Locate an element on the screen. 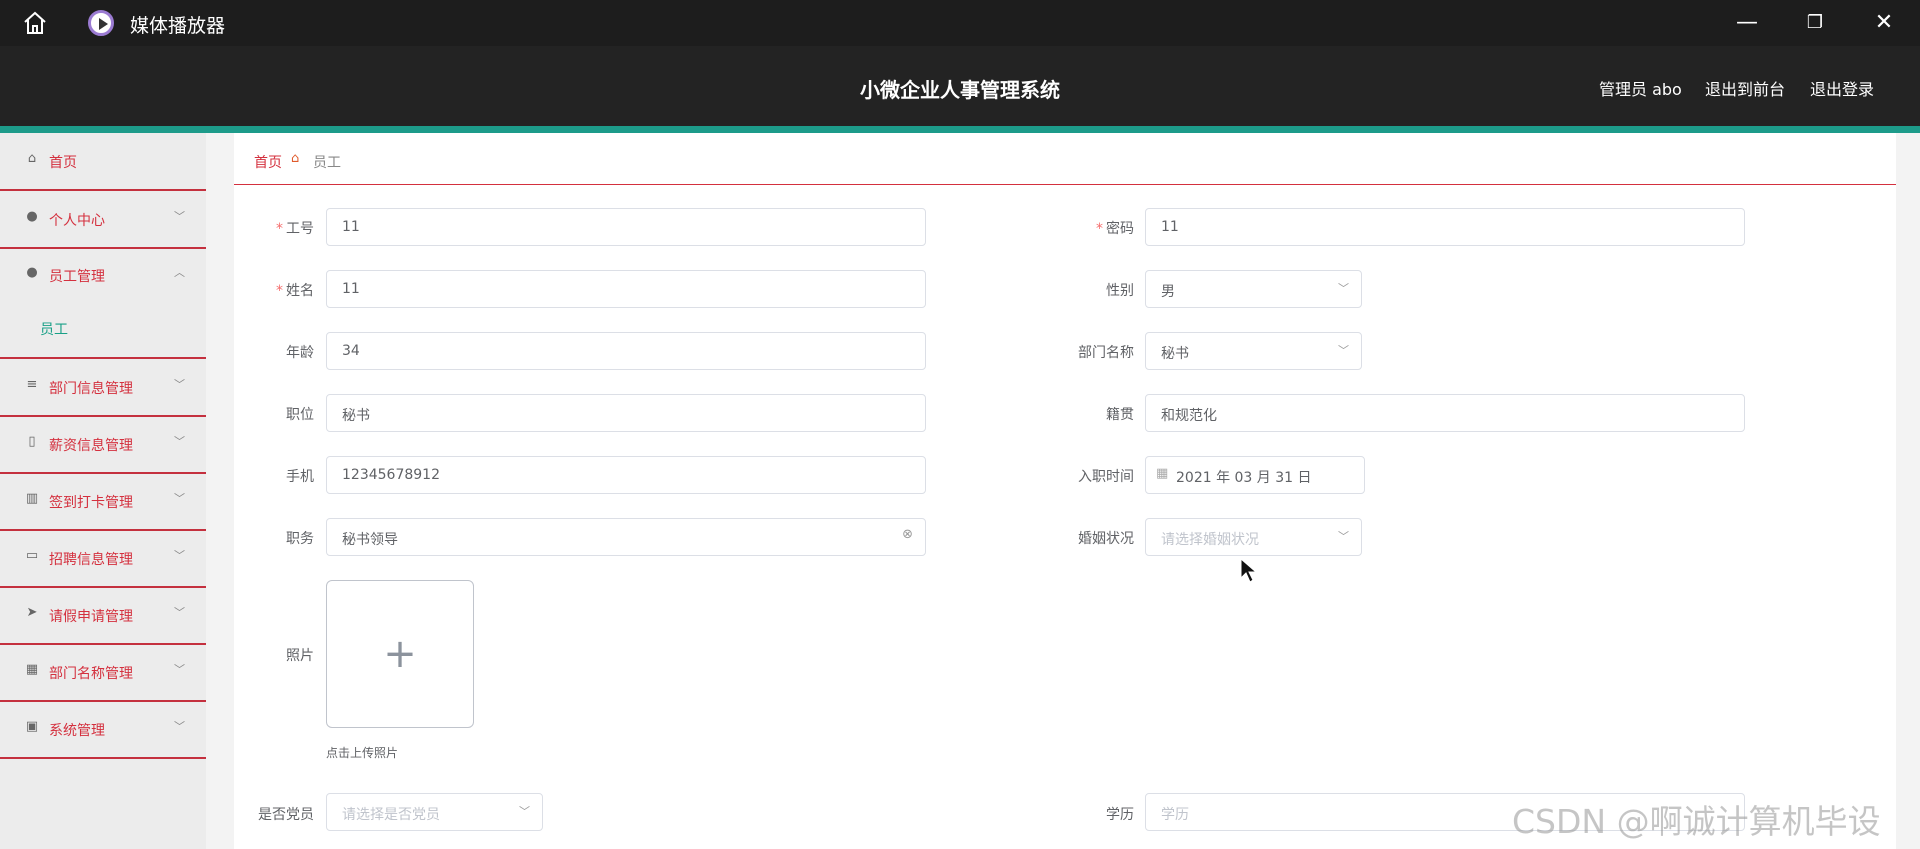 The height and width of the screenshot is (849, 1920). plane-icon: ➤ is located at coordinates (32, 612).